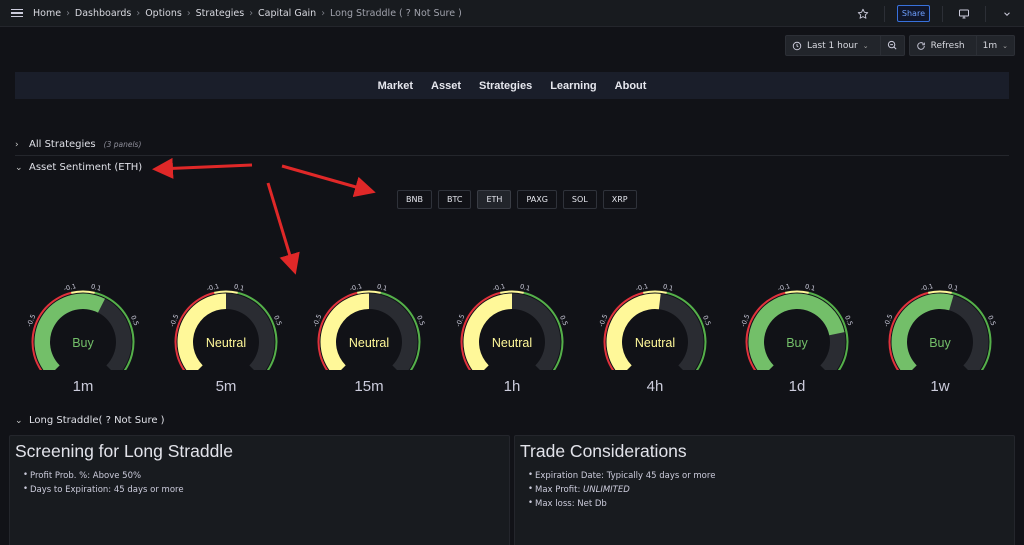 This screenshot has width=1024, height=545. Describe the element at coordinates (163, 13) in the screenshot. I see `breadcrumb-options: Options` at that location.